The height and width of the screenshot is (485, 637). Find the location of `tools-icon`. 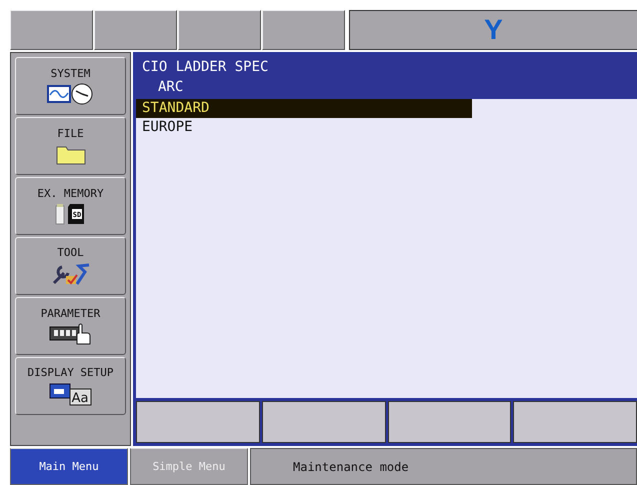

tools-icon is located at coordinates (70, 274).